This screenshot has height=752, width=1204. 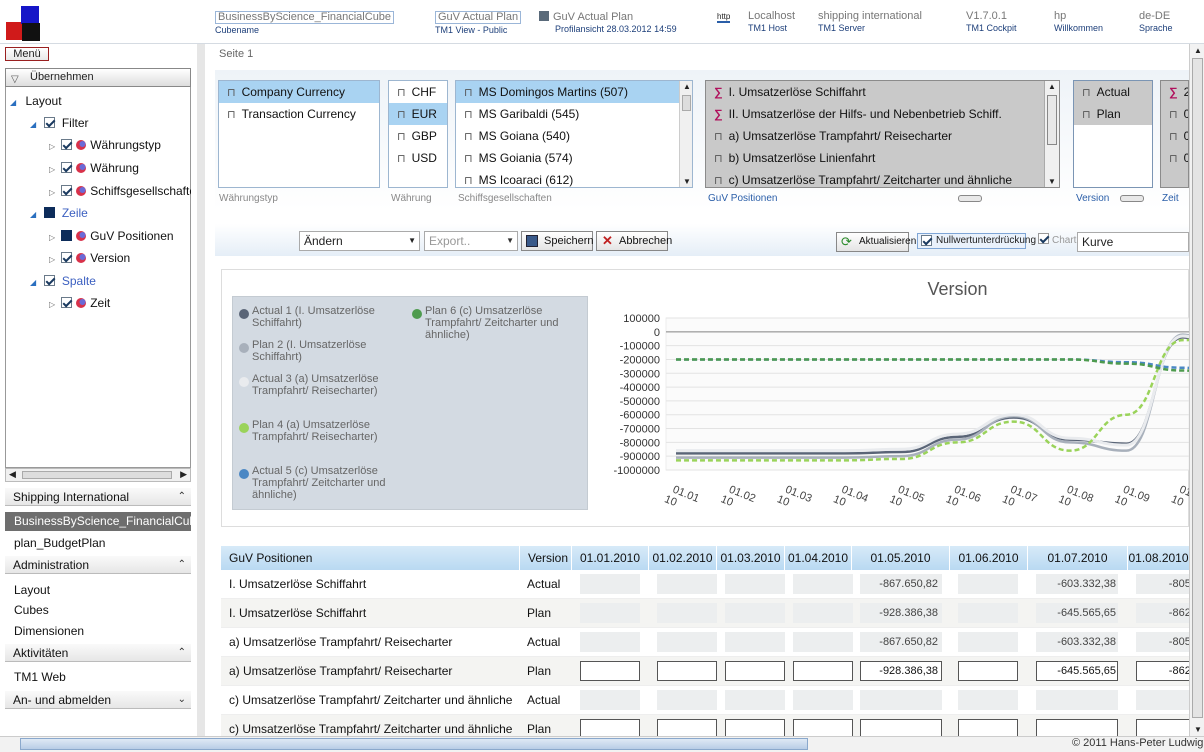 What do you see at coordinates (418, 136) in the screenshot?
I see `list-item: ⊓ GBP` at bounding box center [418, 136].